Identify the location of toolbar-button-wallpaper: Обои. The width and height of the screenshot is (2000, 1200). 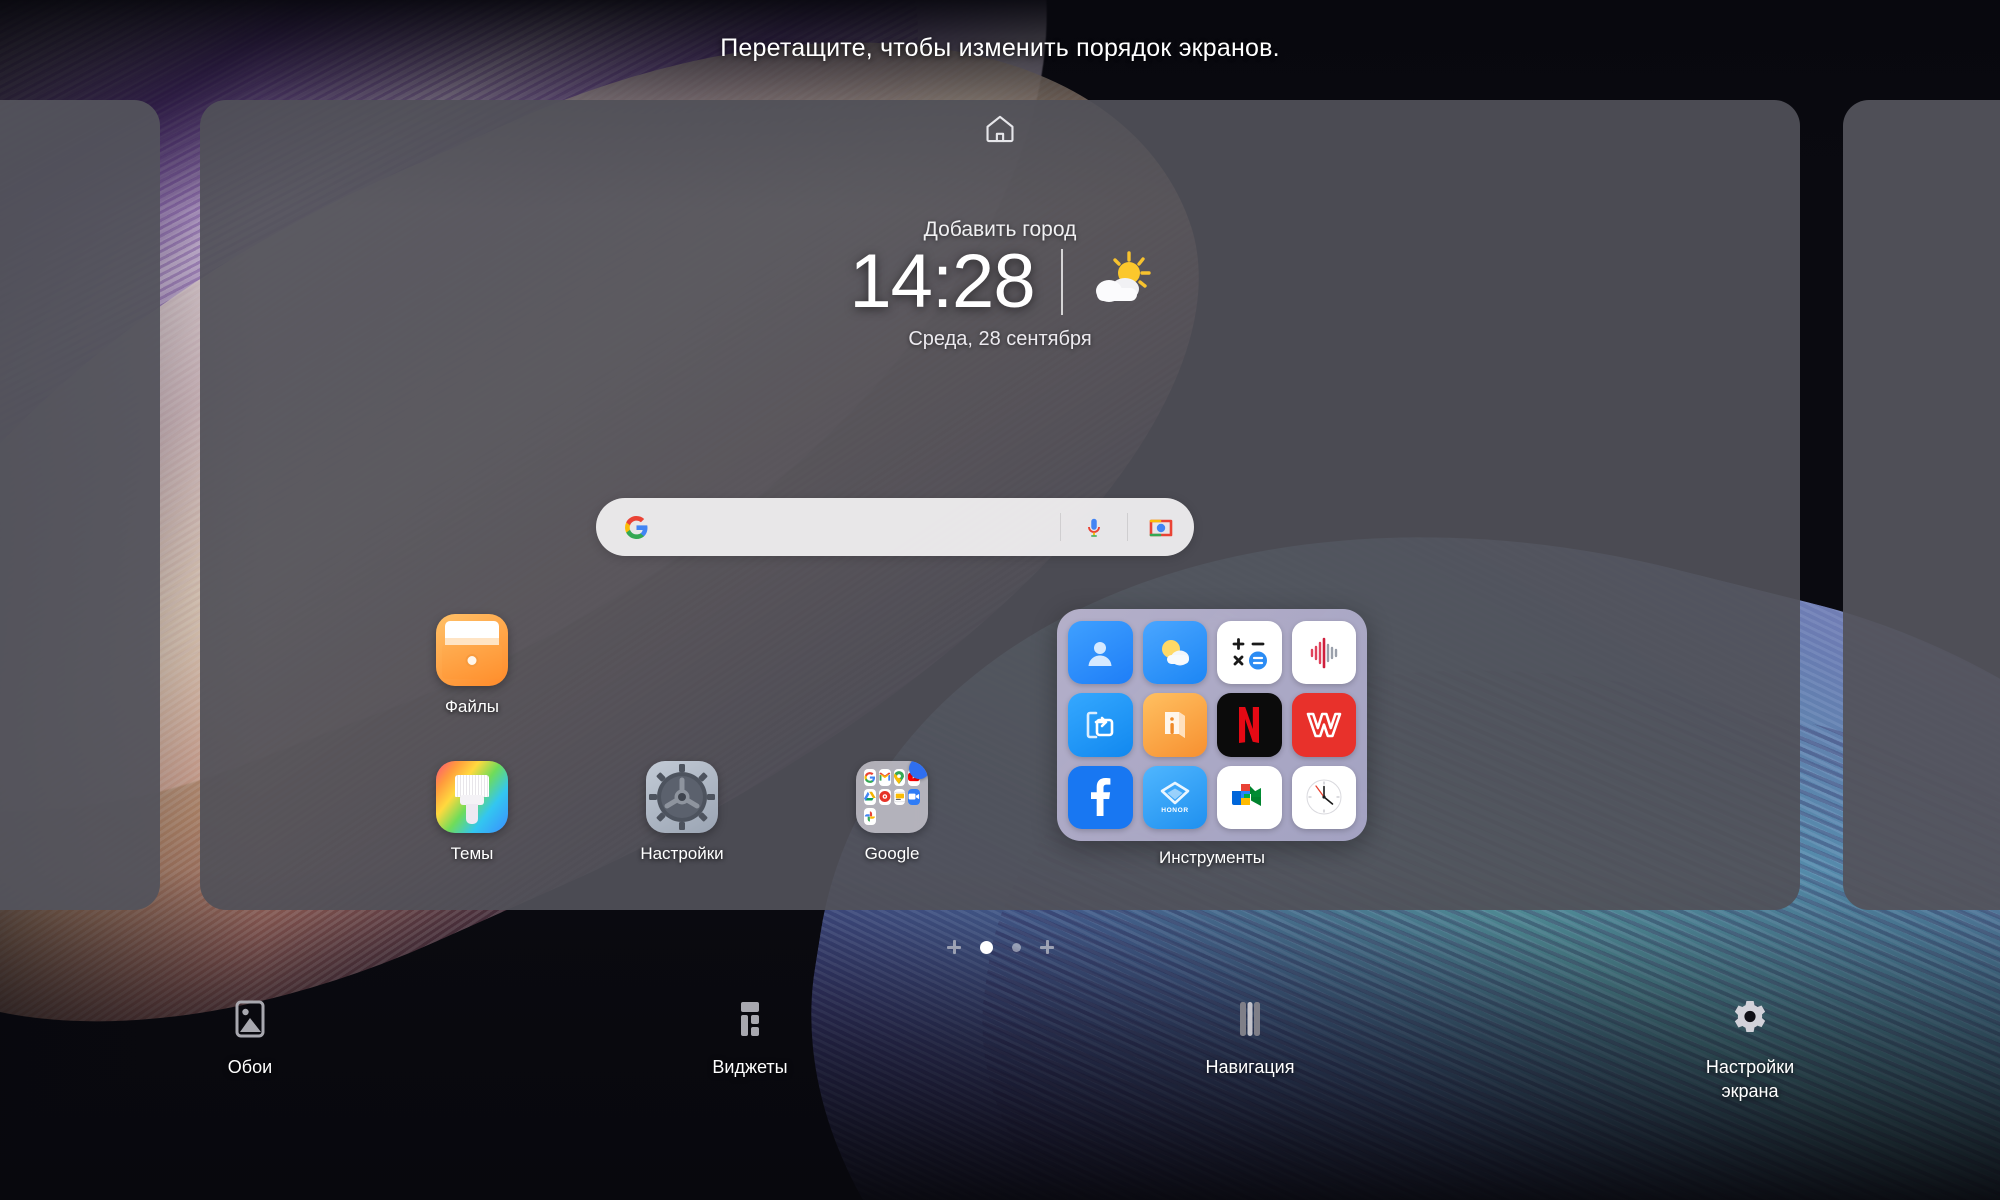
(250, 1015).